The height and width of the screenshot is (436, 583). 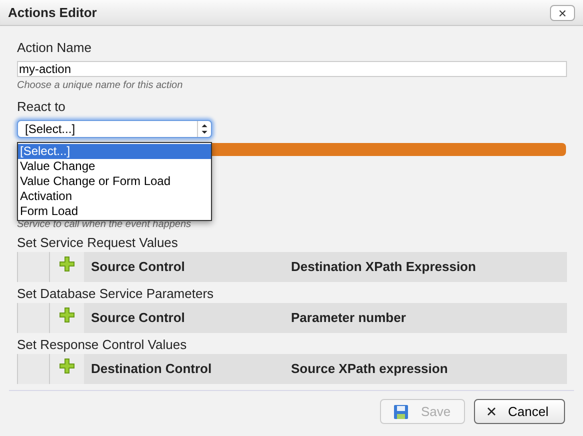 What do you see at coordinates (383, 267) in the screenshot?
I see `column-header: Destination XPath Expression` at bounding box center [383, 267].